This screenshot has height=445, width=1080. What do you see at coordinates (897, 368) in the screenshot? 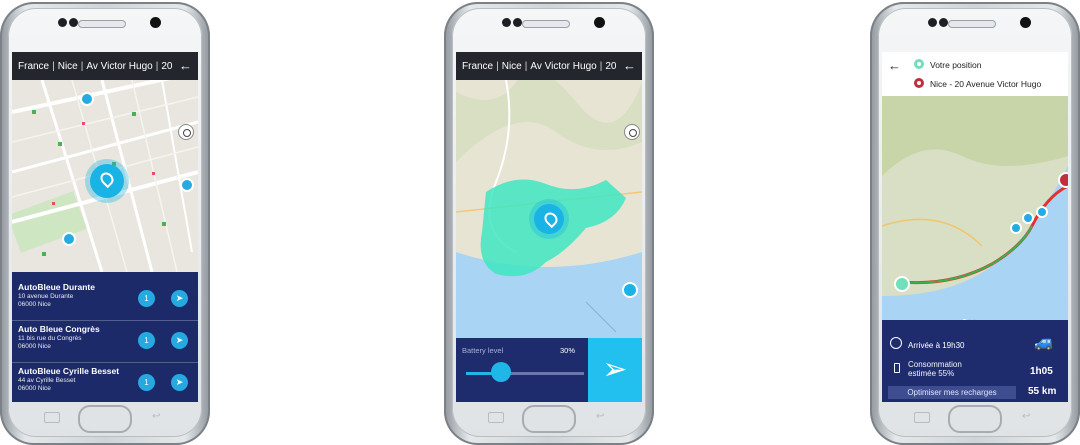
I see `battery-icon` at bounding box center [897, 368].